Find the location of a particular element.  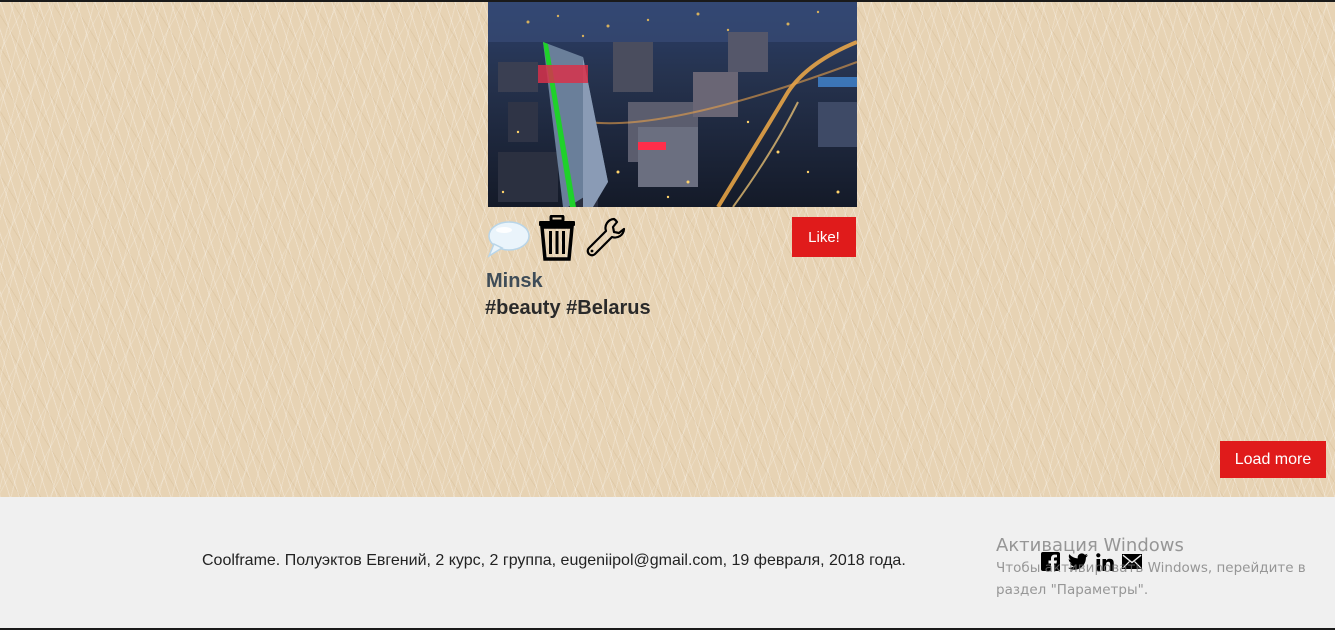

post-photo-image is located at coordinates (672, 104).